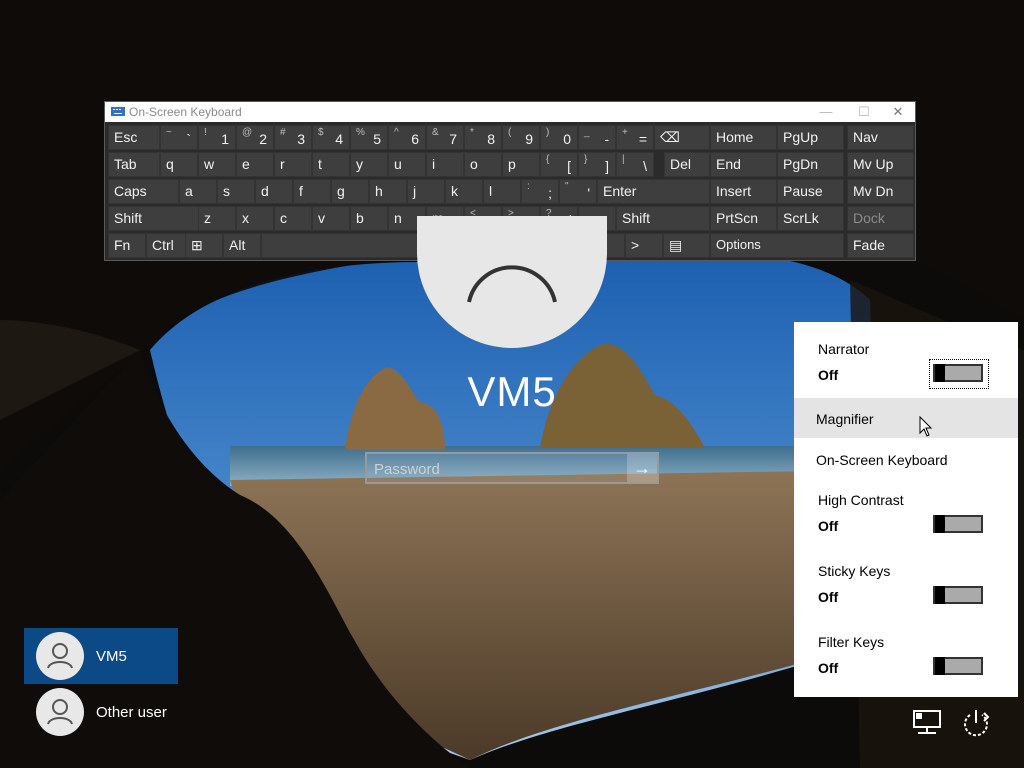 The width and height of the screenshot is (1024, 768). What do you see at coordinates (293, 137) in the screenshot?
I see `key-3: #3` at bounding box center [293, 137].